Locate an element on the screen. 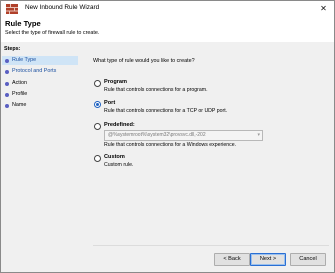 This screenshot has height=273, width=335. option-label: Port is located at coordinates (109, 103).